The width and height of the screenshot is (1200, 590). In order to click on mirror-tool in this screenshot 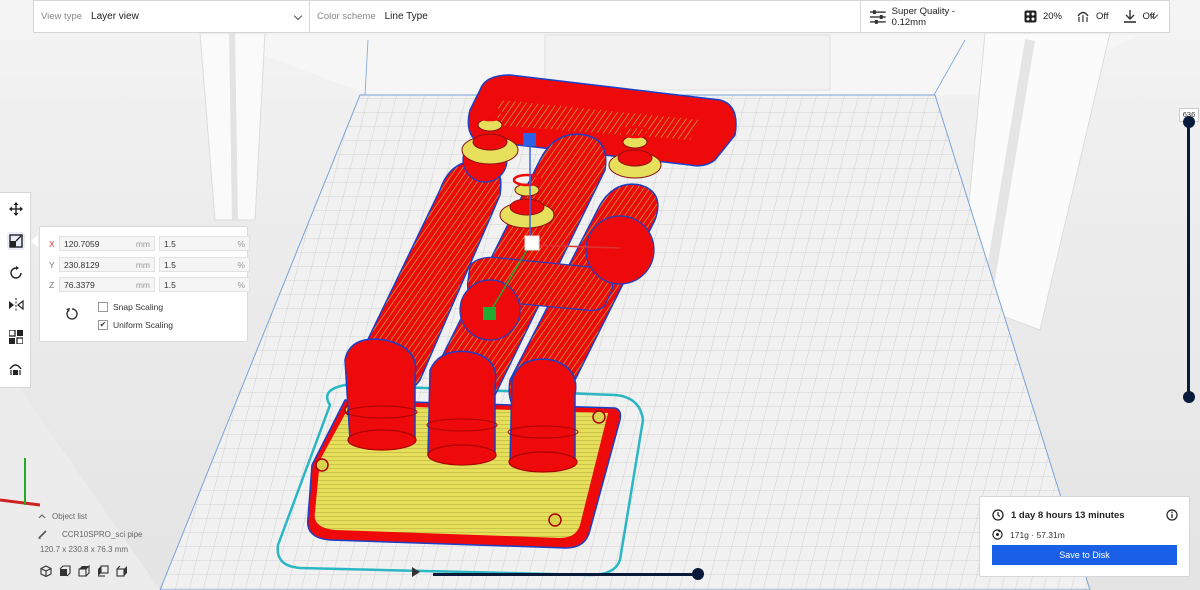, I will do `click(15, 305)`.